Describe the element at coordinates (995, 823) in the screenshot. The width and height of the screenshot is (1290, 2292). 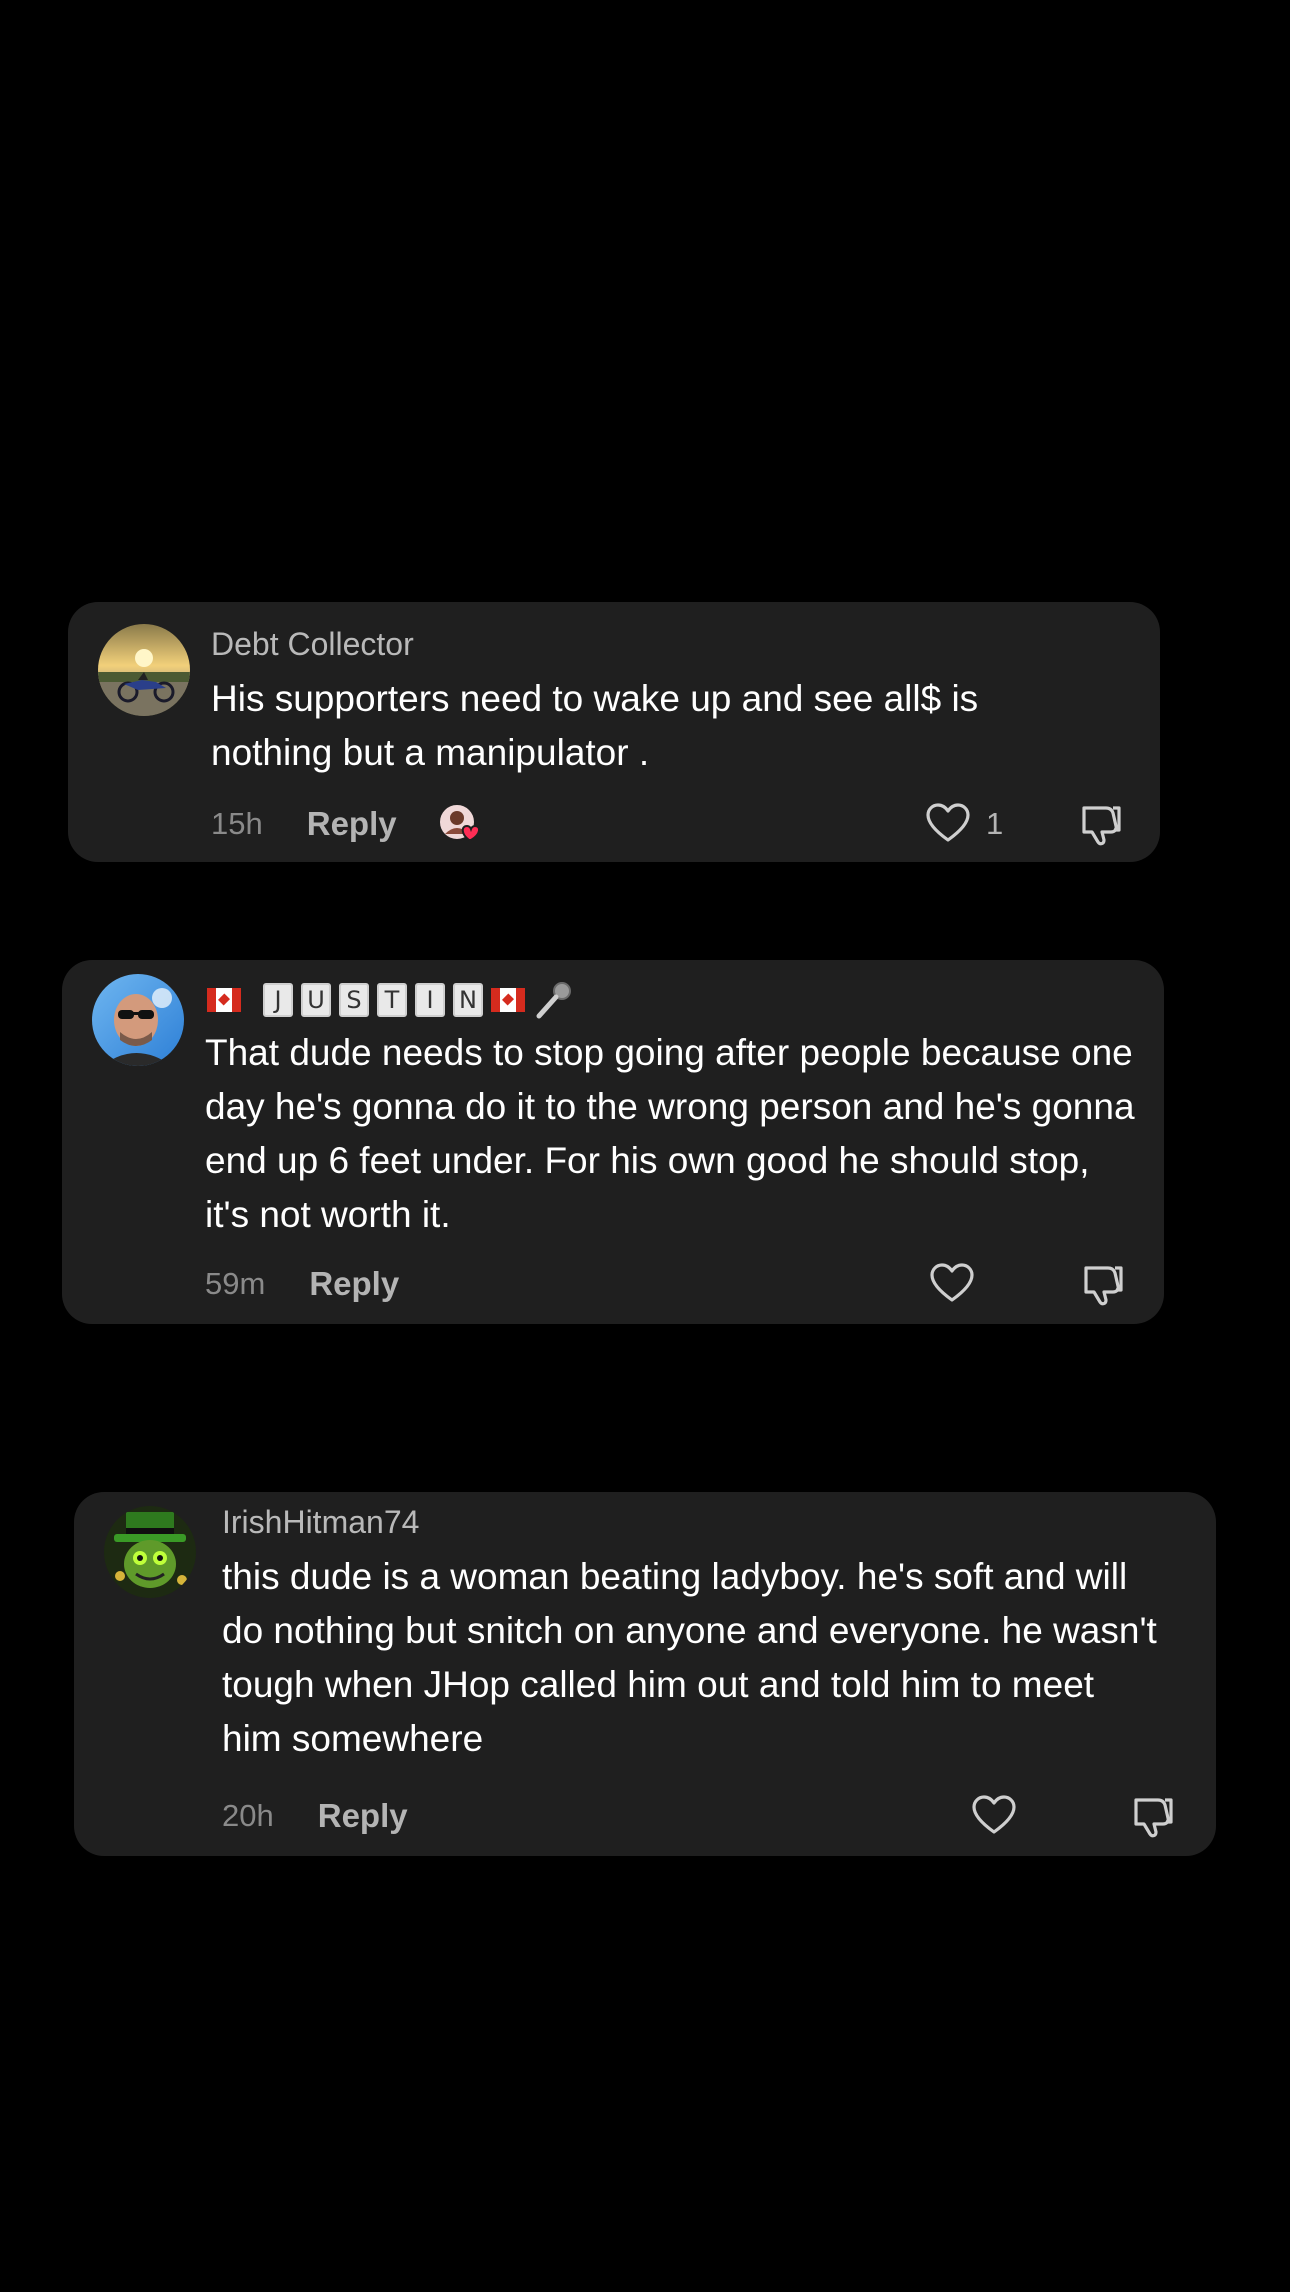
I see `like-count: 1` at that location.